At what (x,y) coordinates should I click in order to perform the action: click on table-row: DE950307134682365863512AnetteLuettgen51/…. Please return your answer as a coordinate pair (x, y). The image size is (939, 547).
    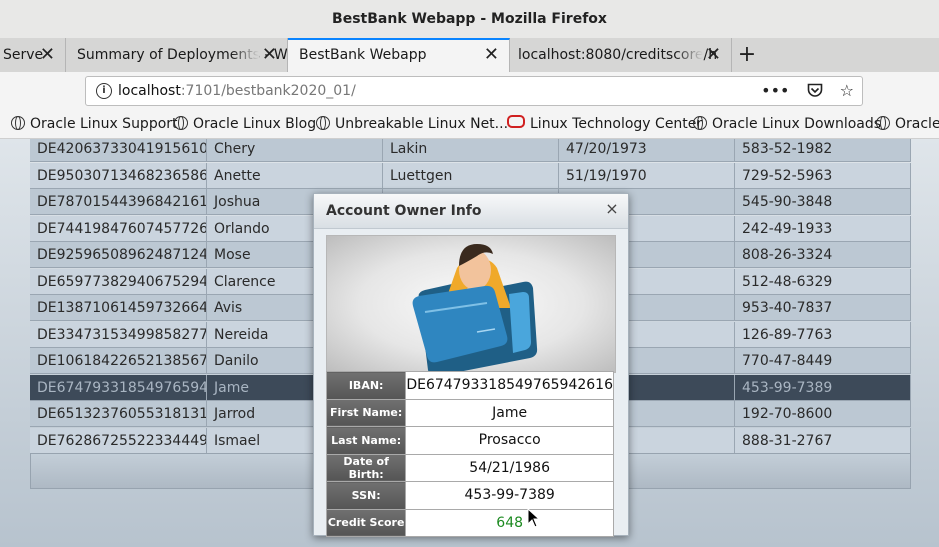
    Looking at the image, I should click on (470, 175).